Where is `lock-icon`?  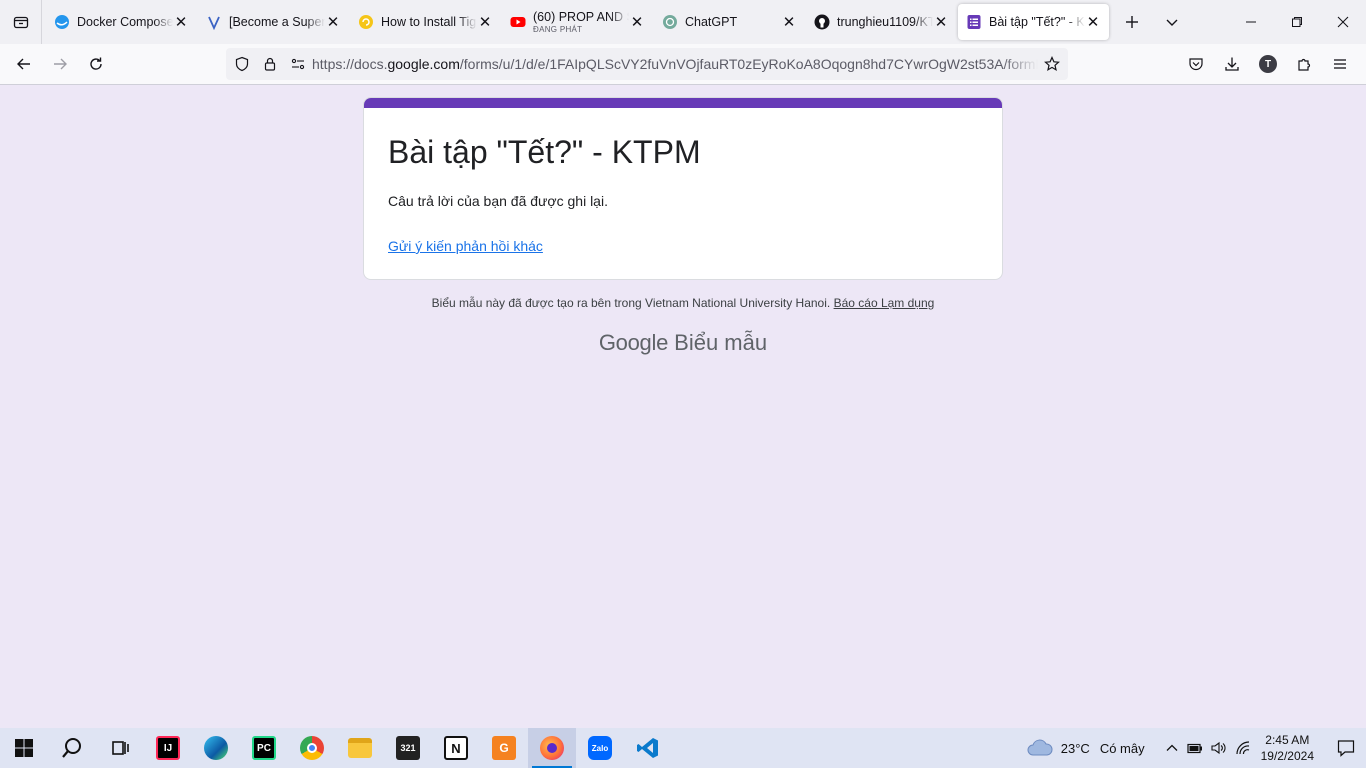
lock-icon is located at coordinates (270, 64).